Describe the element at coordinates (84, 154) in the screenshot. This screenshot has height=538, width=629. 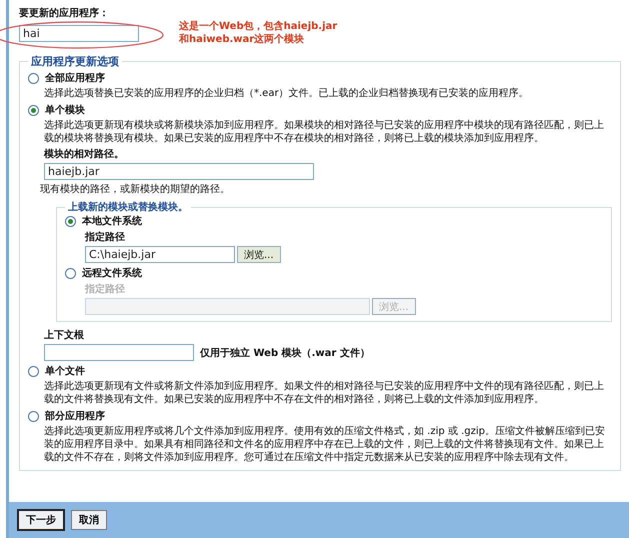
I see `field-label: 模块的相对路径。` at that location.